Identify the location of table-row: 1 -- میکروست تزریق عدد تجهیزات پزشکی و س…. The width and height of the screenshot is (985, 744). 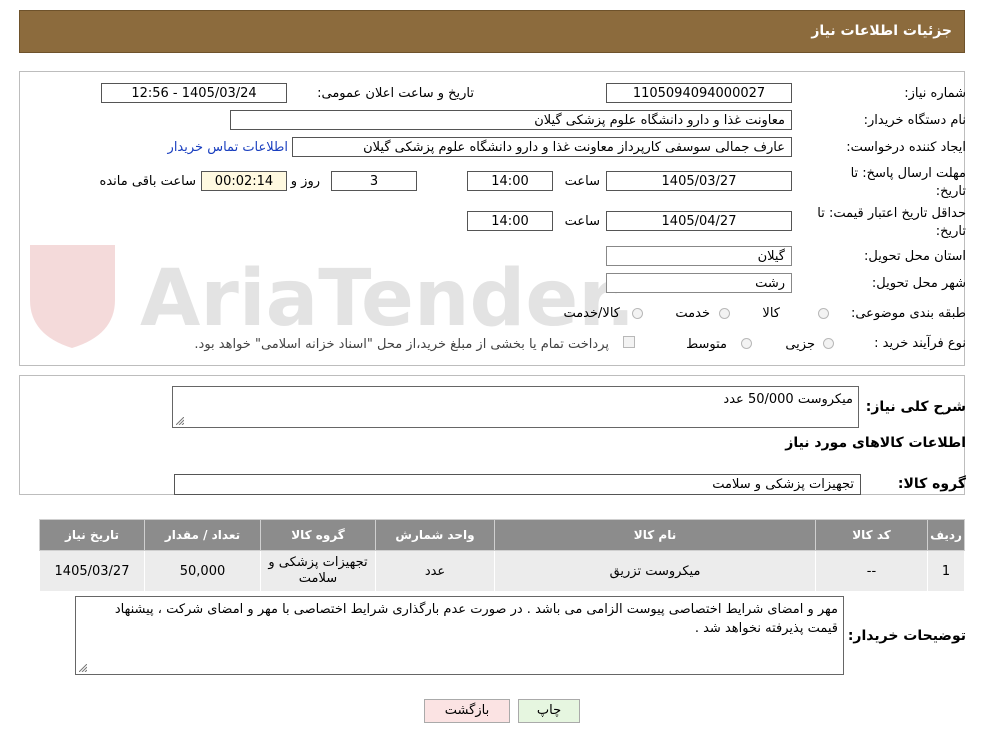
(502, 571).